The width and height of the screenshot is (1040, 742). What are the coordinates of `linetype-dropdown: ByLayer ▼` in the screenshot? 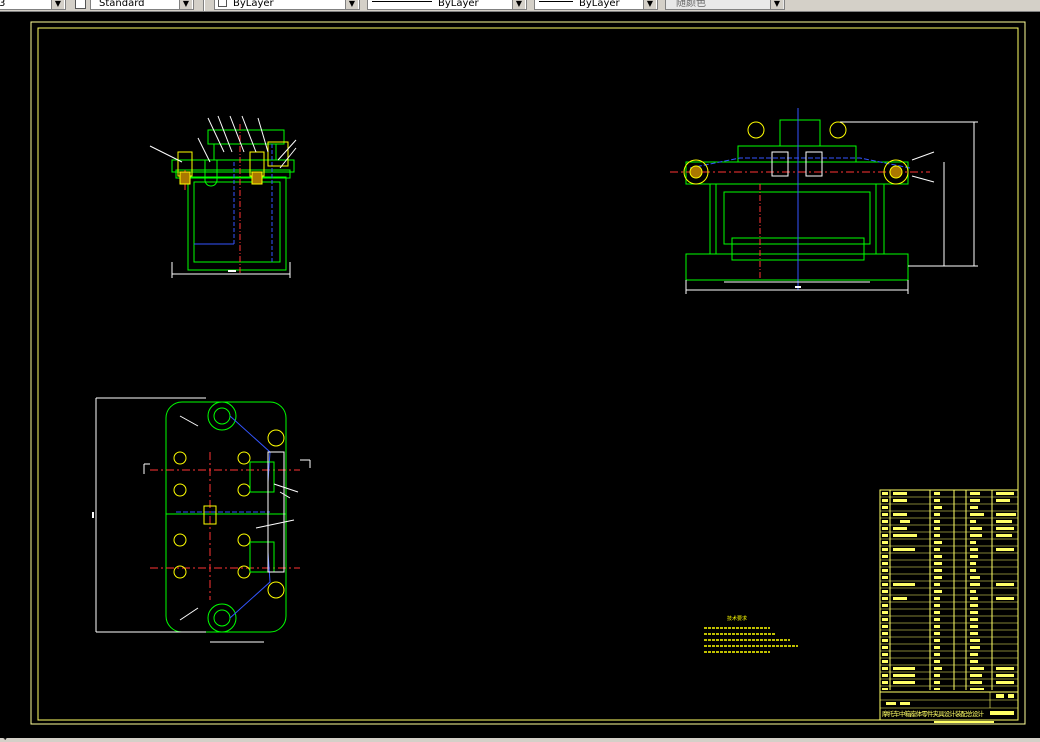 It's located at (447, 5).